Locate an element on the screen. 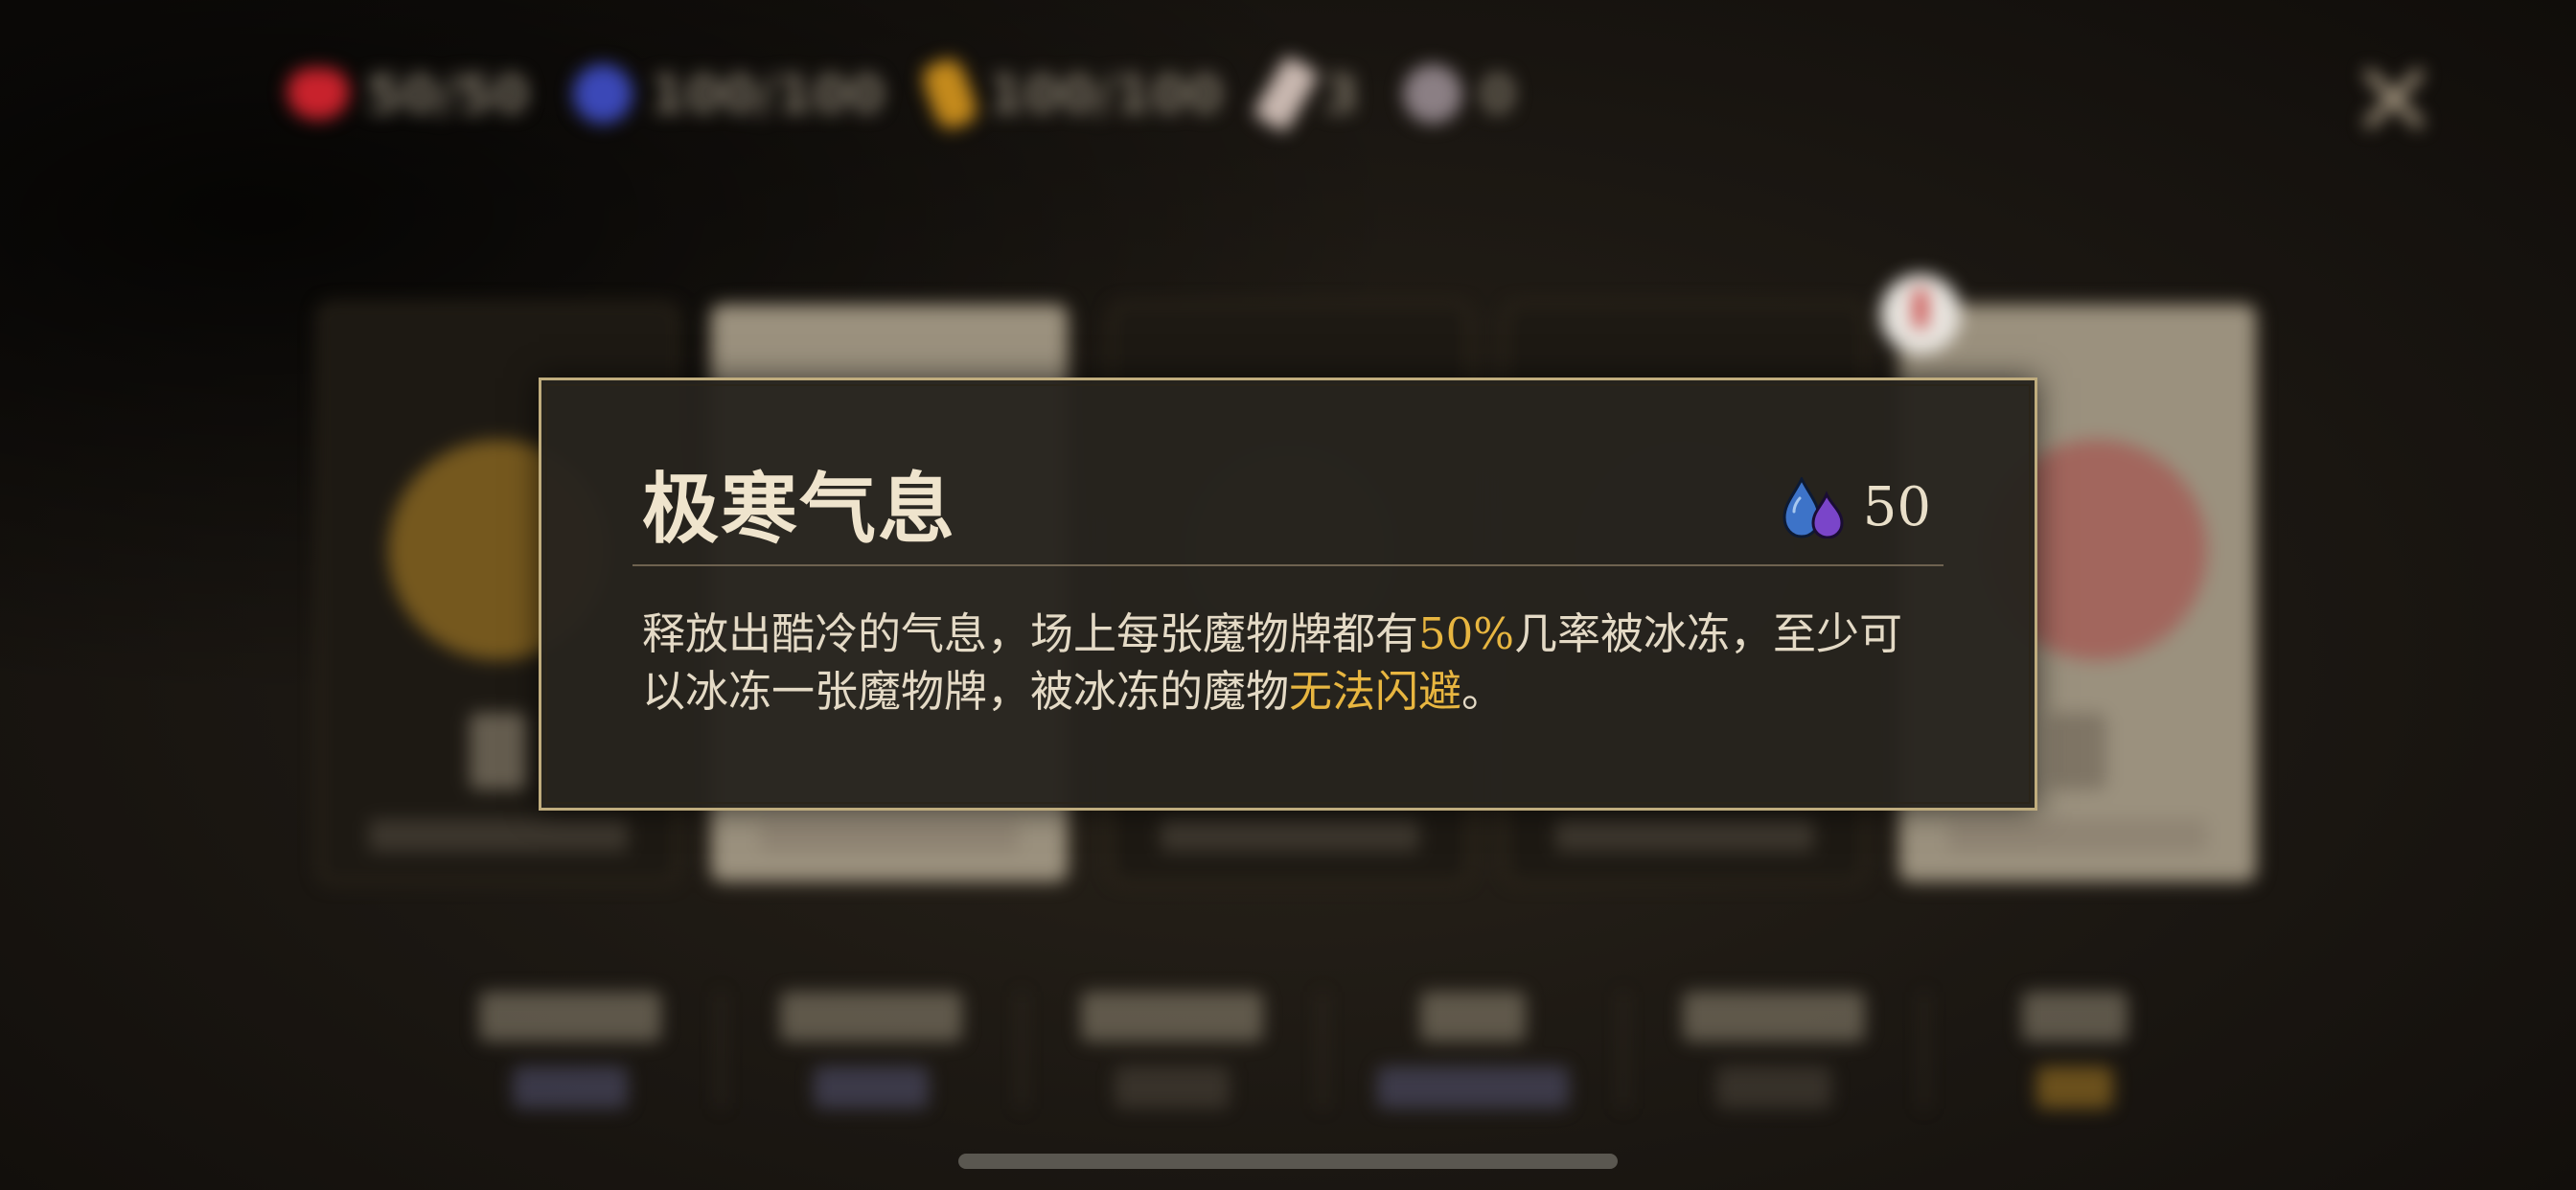  skull-stat: 0 is located at coordinates (1459, 94).